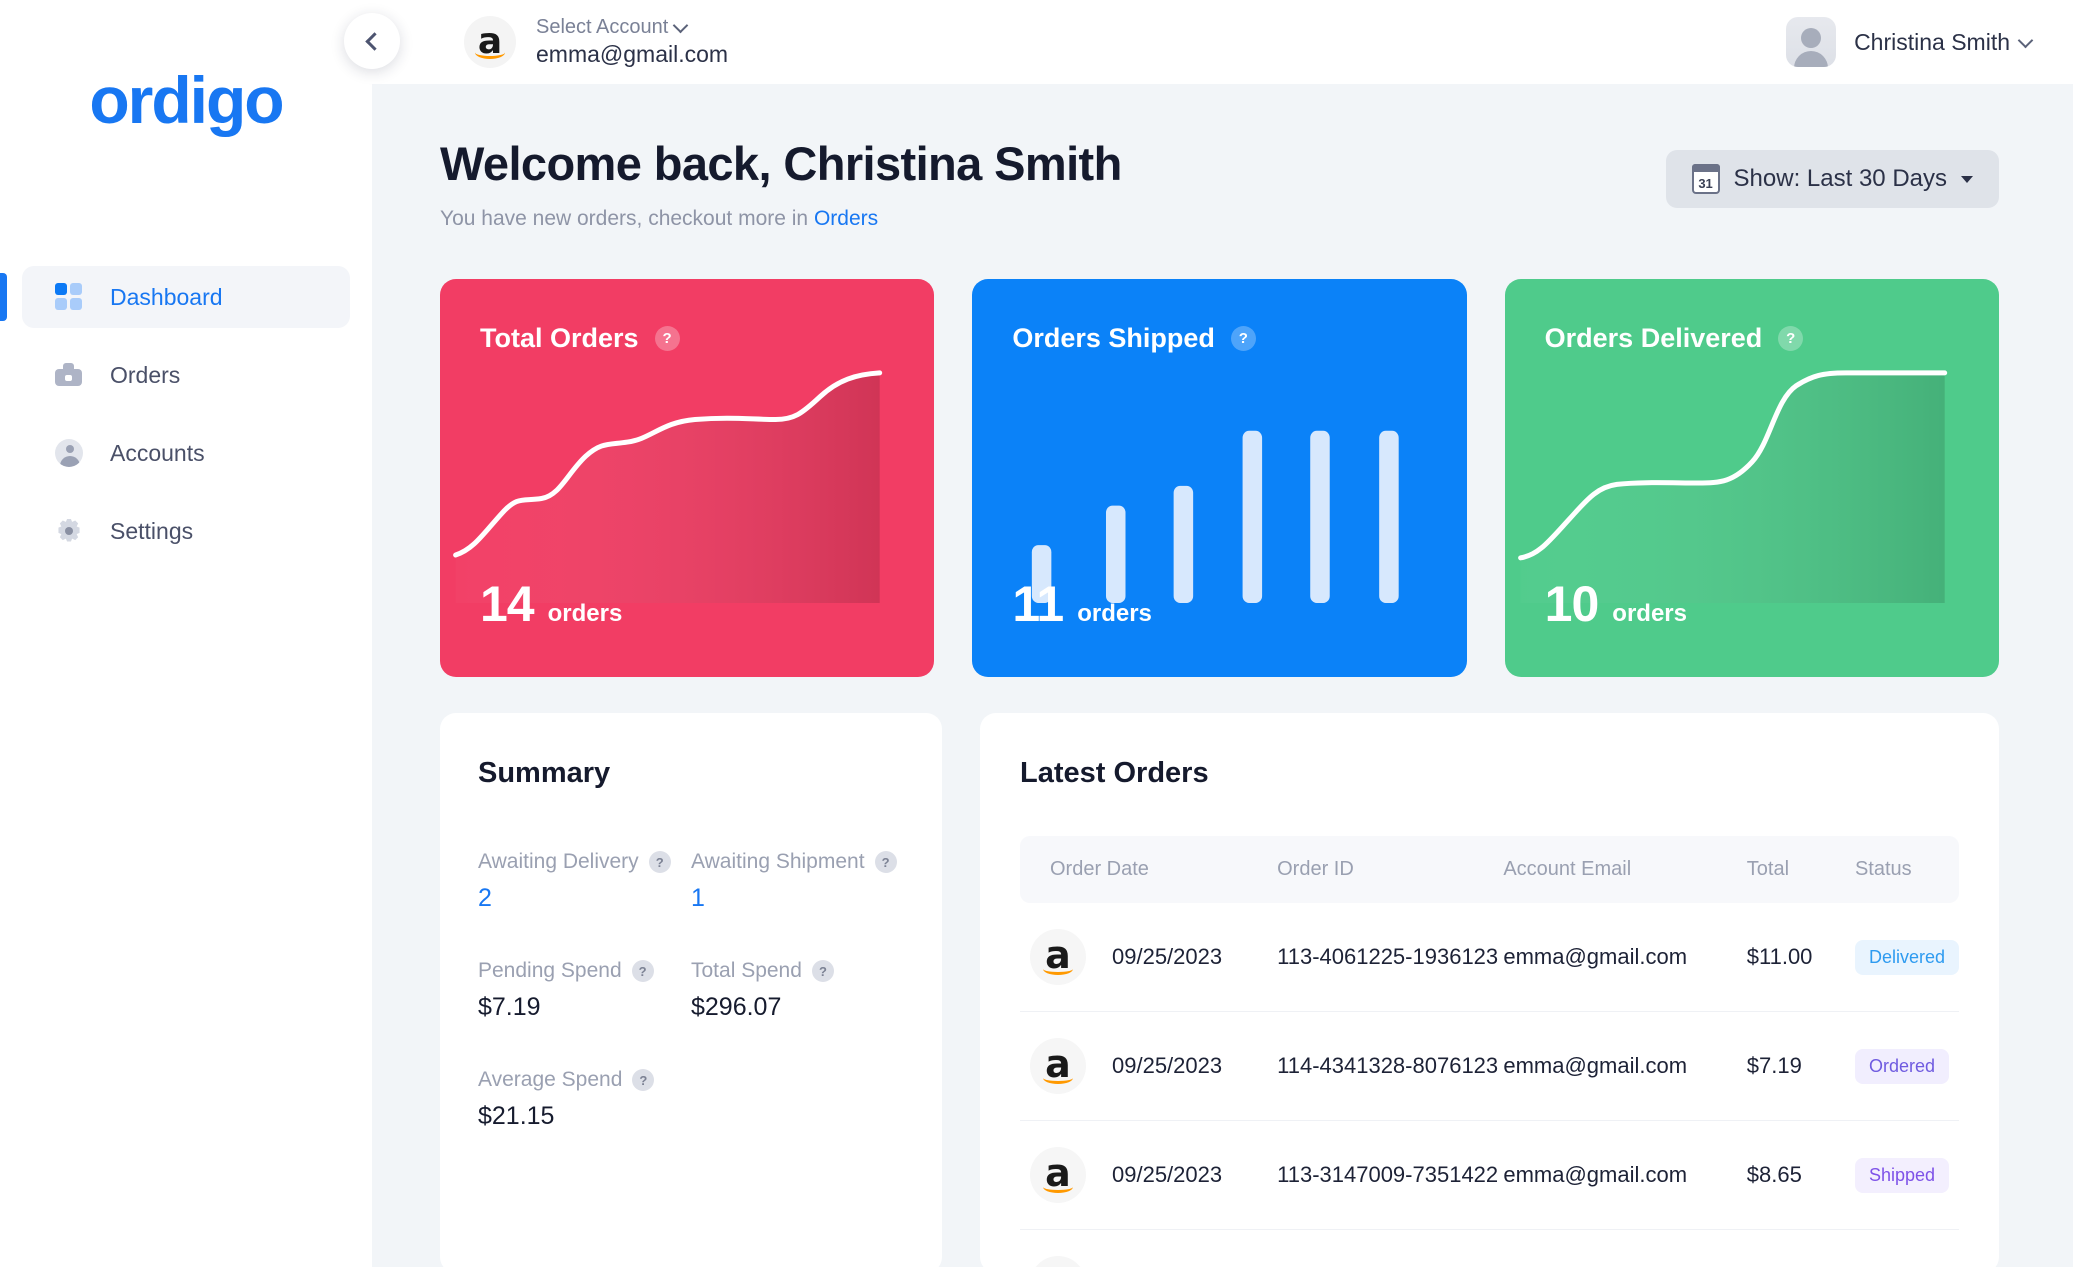 This screenshot has height=1267, width=2073. I want to click on grid-icon, so click(69, 297).